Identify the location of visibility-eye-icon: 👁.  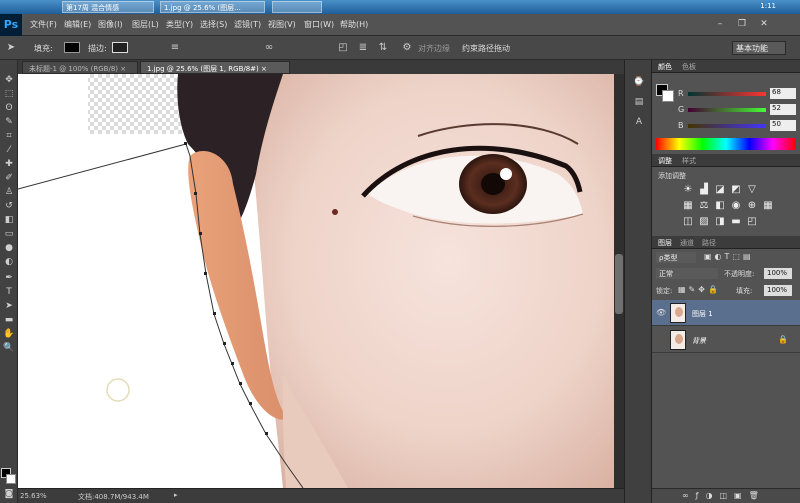
(661, 313).